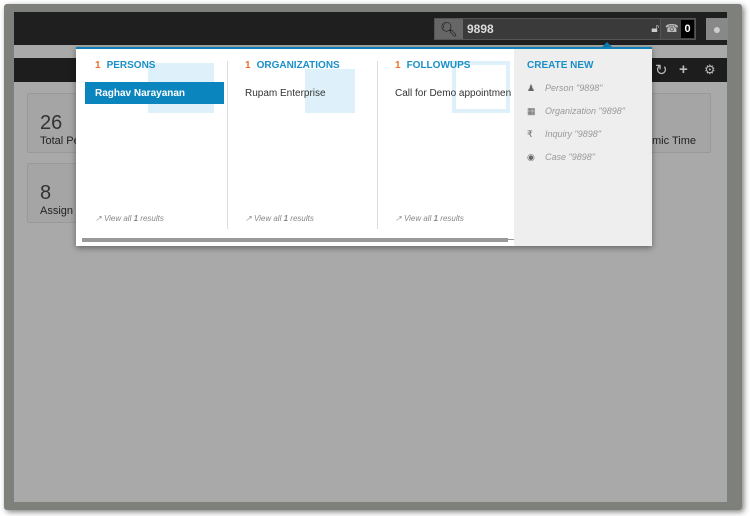 This screenshot has height=516, width=750. Describe the element at coordinates (576, 111) in the screenshot. I see `create-organization: ▦ Organization "9898"` at that location.